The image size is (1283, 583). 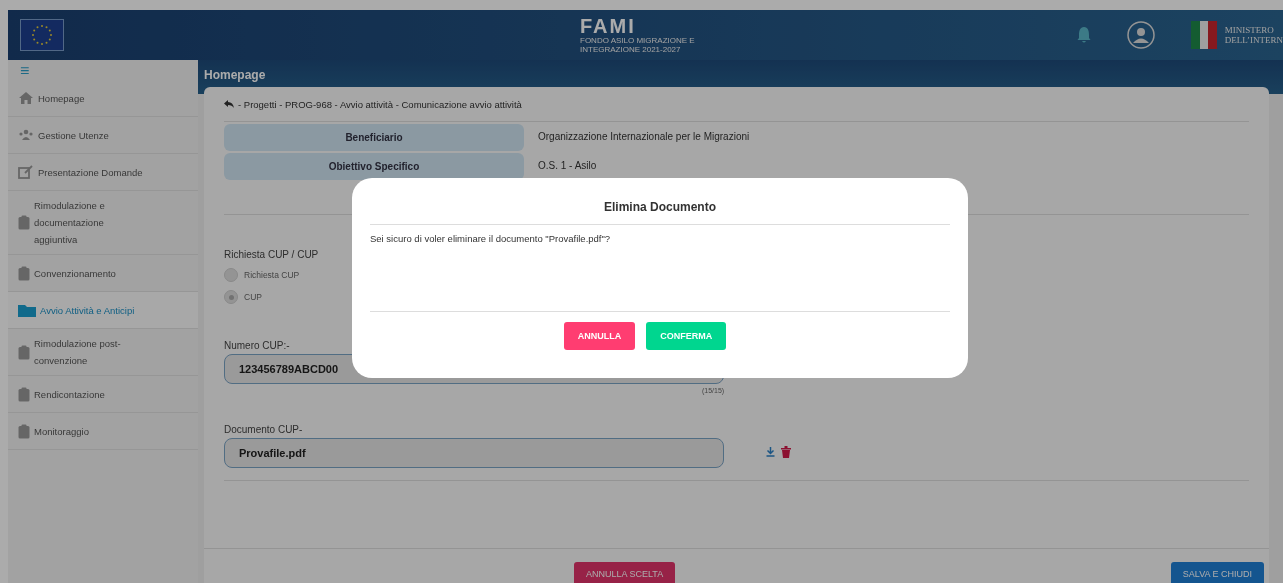 I want to click on breadcrumb: - Progetti - PROG-968 - Avvio attività - Comunicazione avvio attività, so click(x=380, y=104).